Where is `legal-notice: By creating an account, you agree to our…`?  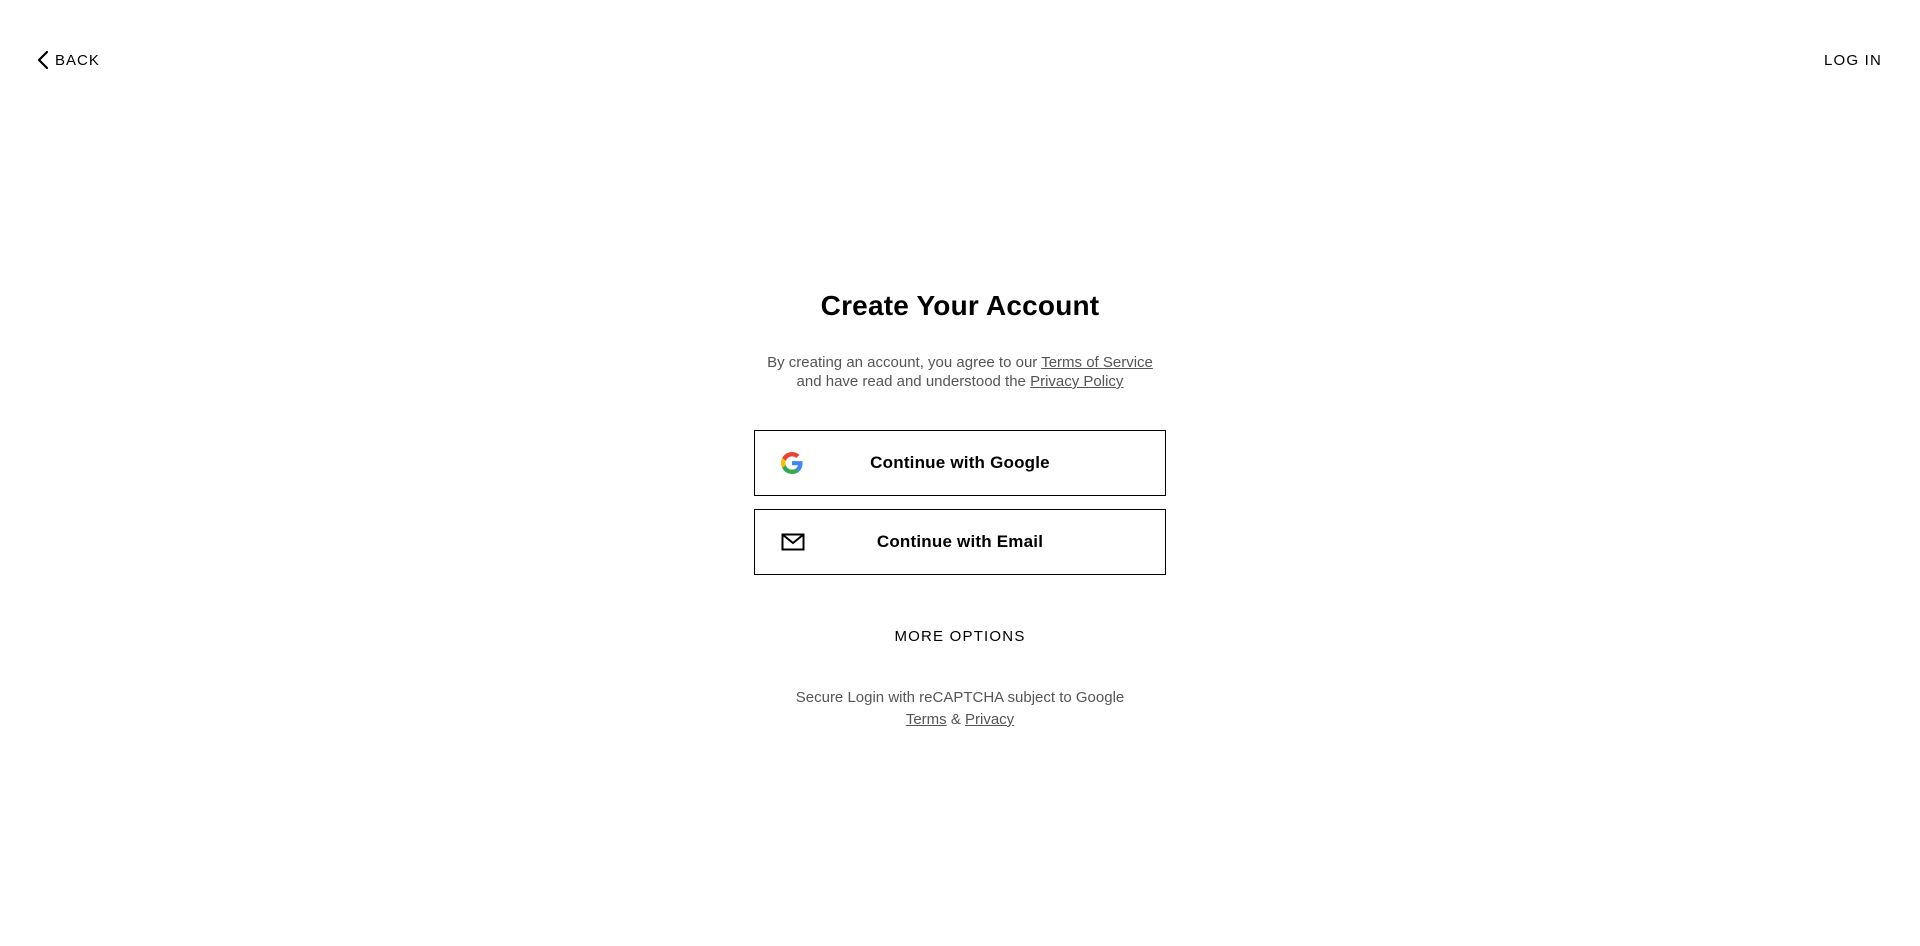 legal-notice: By creating an account, you agree to our… is located at coordinates (960, 372).